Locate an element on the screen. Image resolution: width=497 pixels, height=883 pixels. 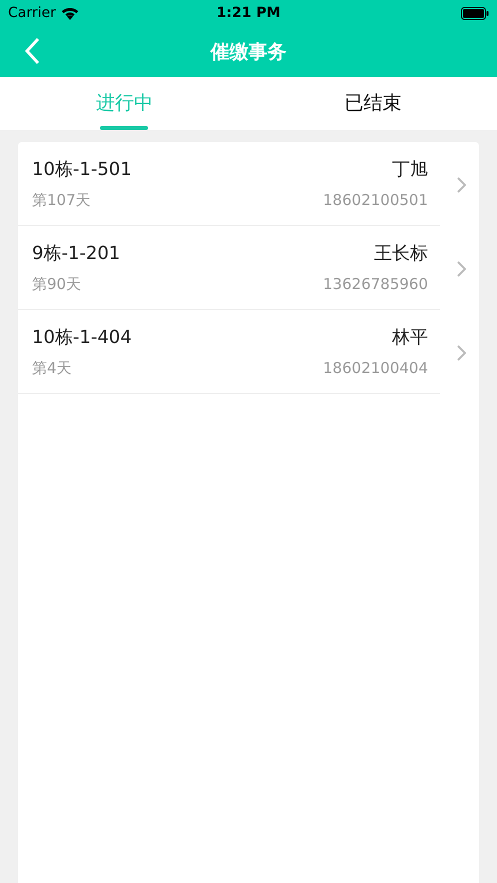
days-label: 第90天 is located at coordinates (57, 284).